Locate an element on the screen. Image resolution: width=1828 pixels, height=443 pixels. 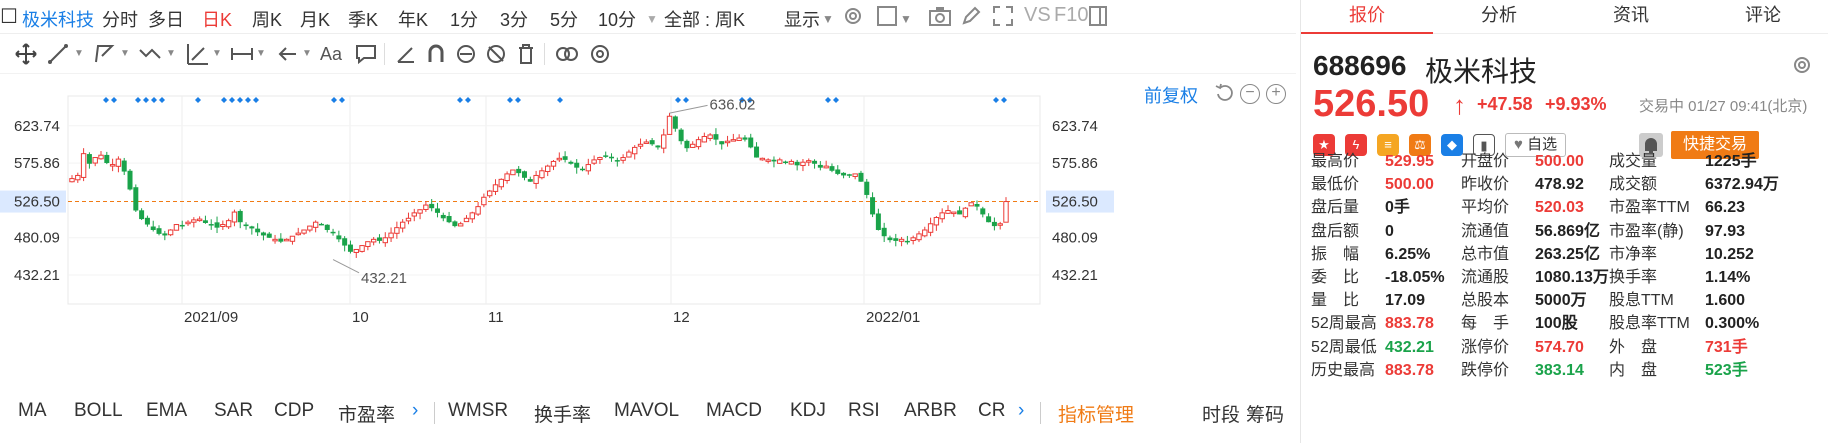
period-10min: 10分 is located at coordinates (617, 19).